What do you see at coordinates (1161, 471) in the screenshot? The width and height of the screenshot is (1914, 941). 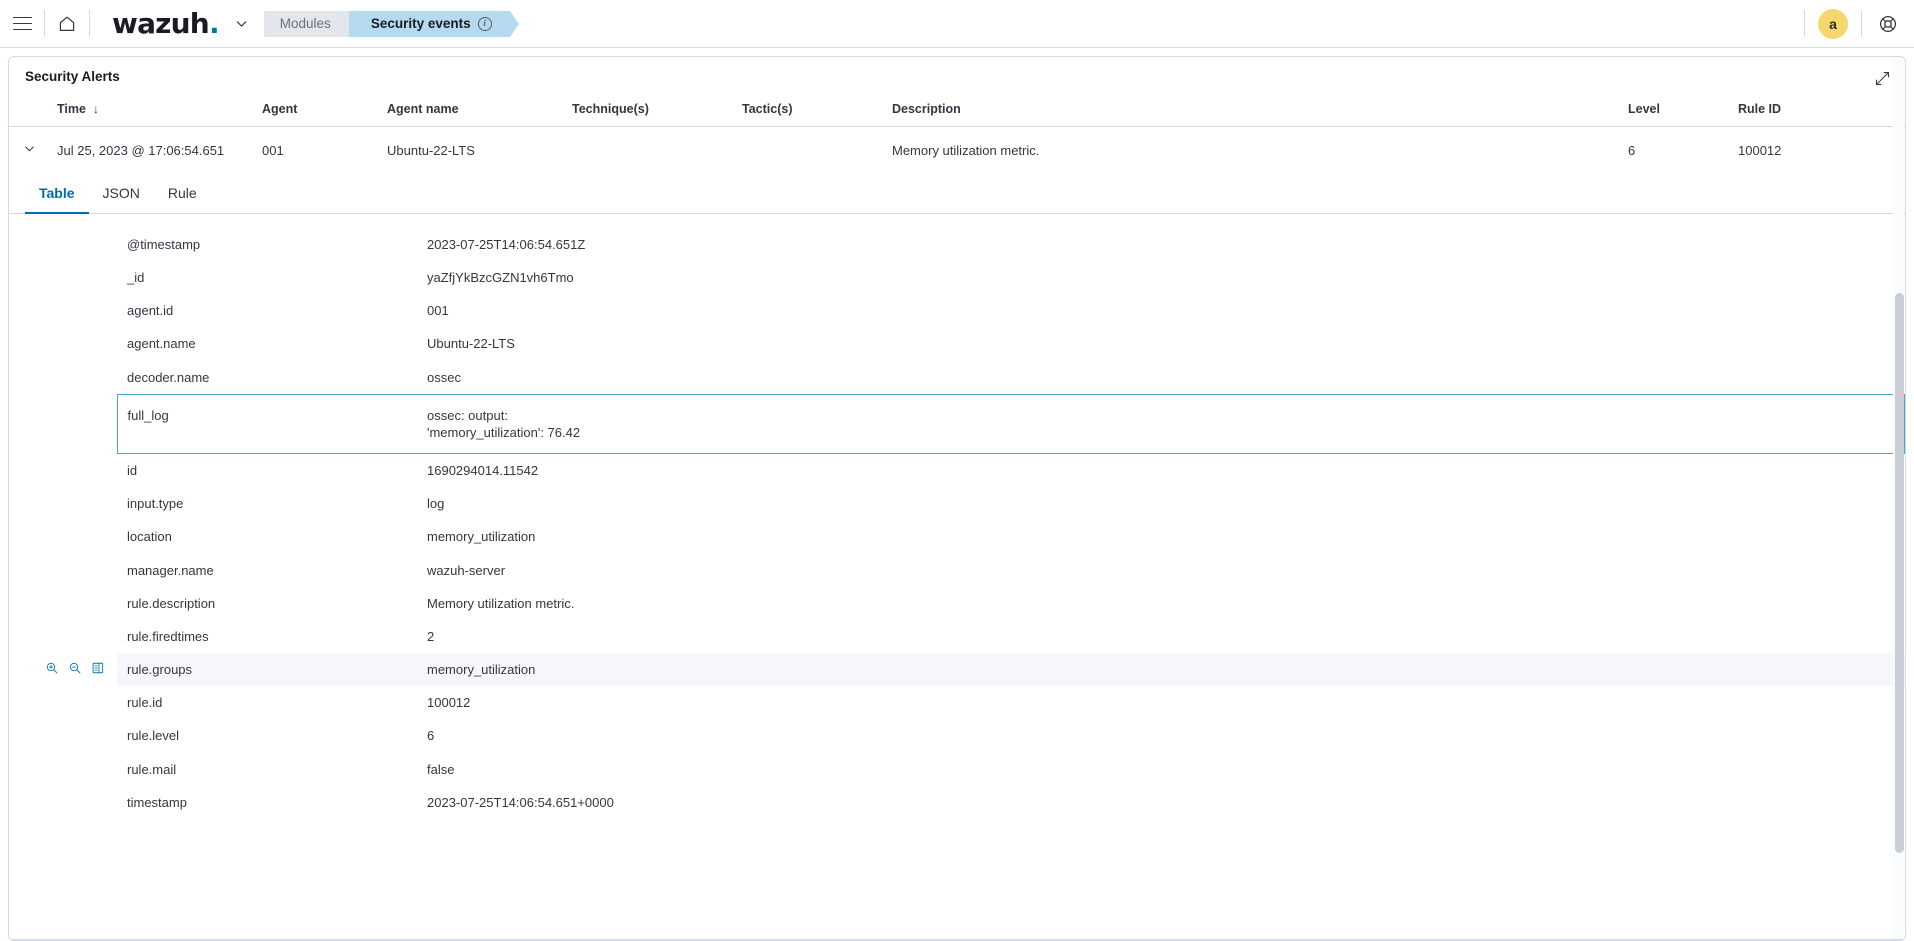 I see `field-value: 1690294014.11542` at bounding box center [1161, 471].